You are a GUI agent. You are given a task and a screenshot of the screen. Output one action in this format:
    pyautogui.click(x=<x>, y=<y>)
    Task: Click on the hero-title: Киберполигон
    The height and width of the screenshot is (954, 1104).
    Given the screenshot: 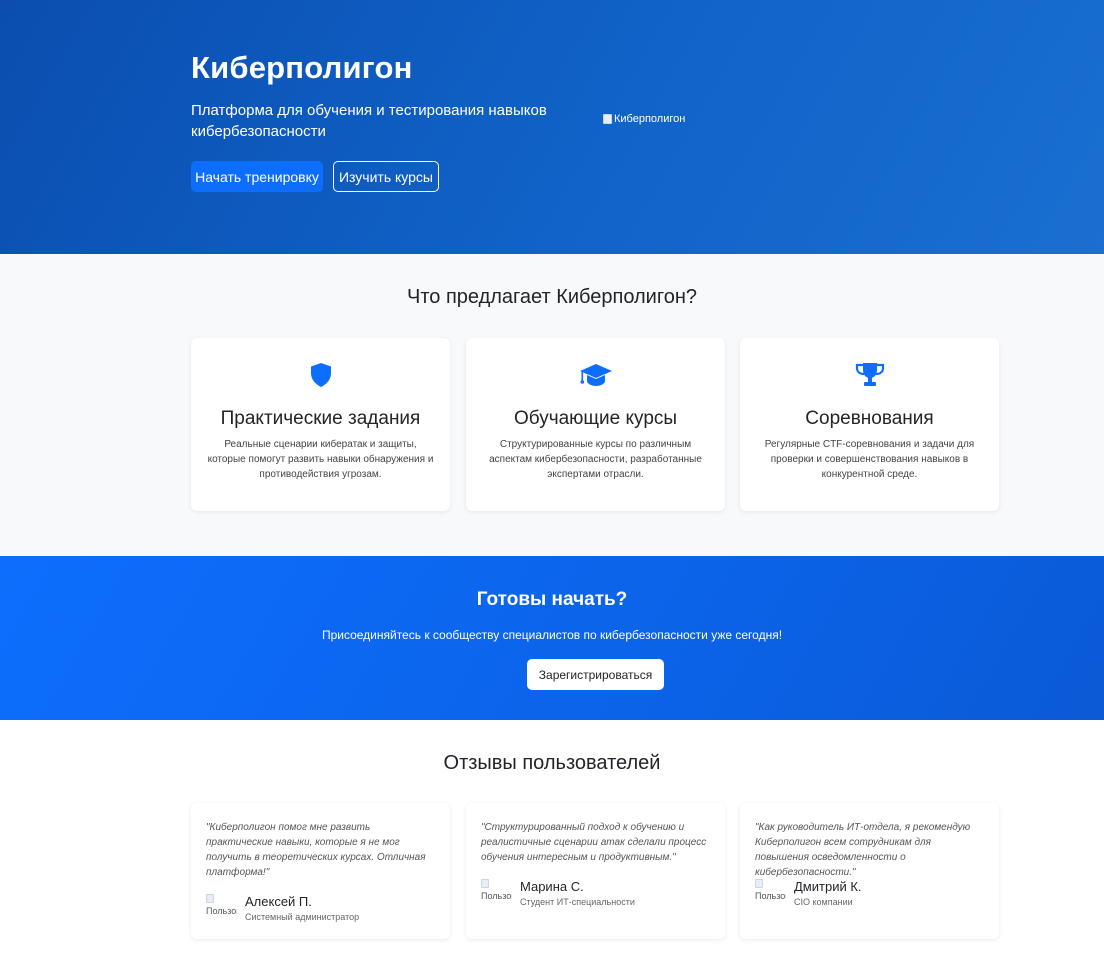 What is the action you would take?
    pyautogui.click(x=302, y=67)
    